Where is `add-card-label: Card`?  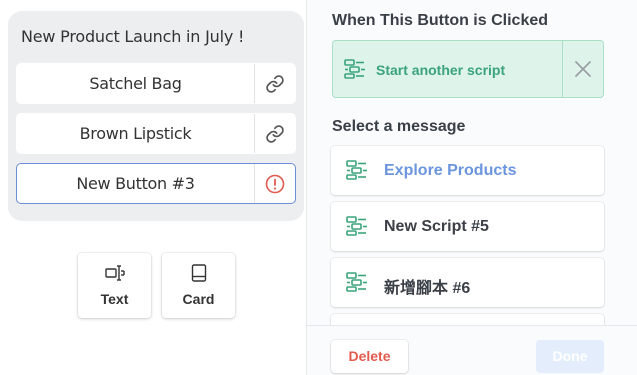
add-card-label: Card is located at coordinates (198, 299).